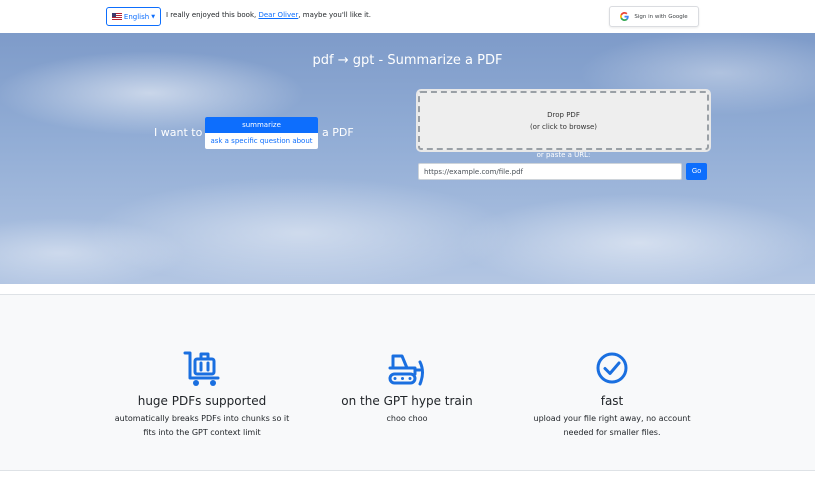 The image size is (815, 480). I want to click on choice-ask-question: ask a specific question about, so click(261, 141).